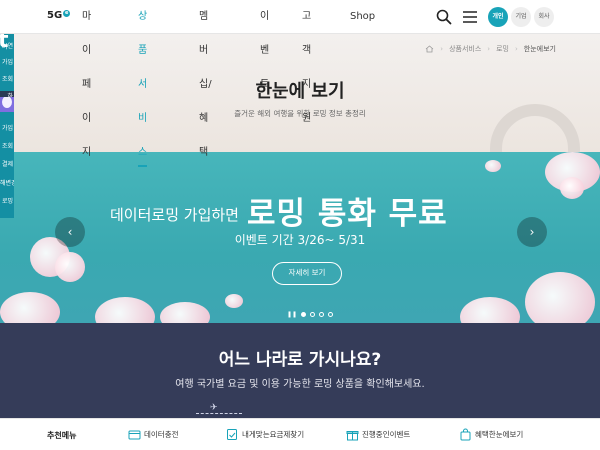 Image resolution: width=600 pixels, height=450 pixels. I want to click on nav-mypage: 마이페이지, so click(86, 85).